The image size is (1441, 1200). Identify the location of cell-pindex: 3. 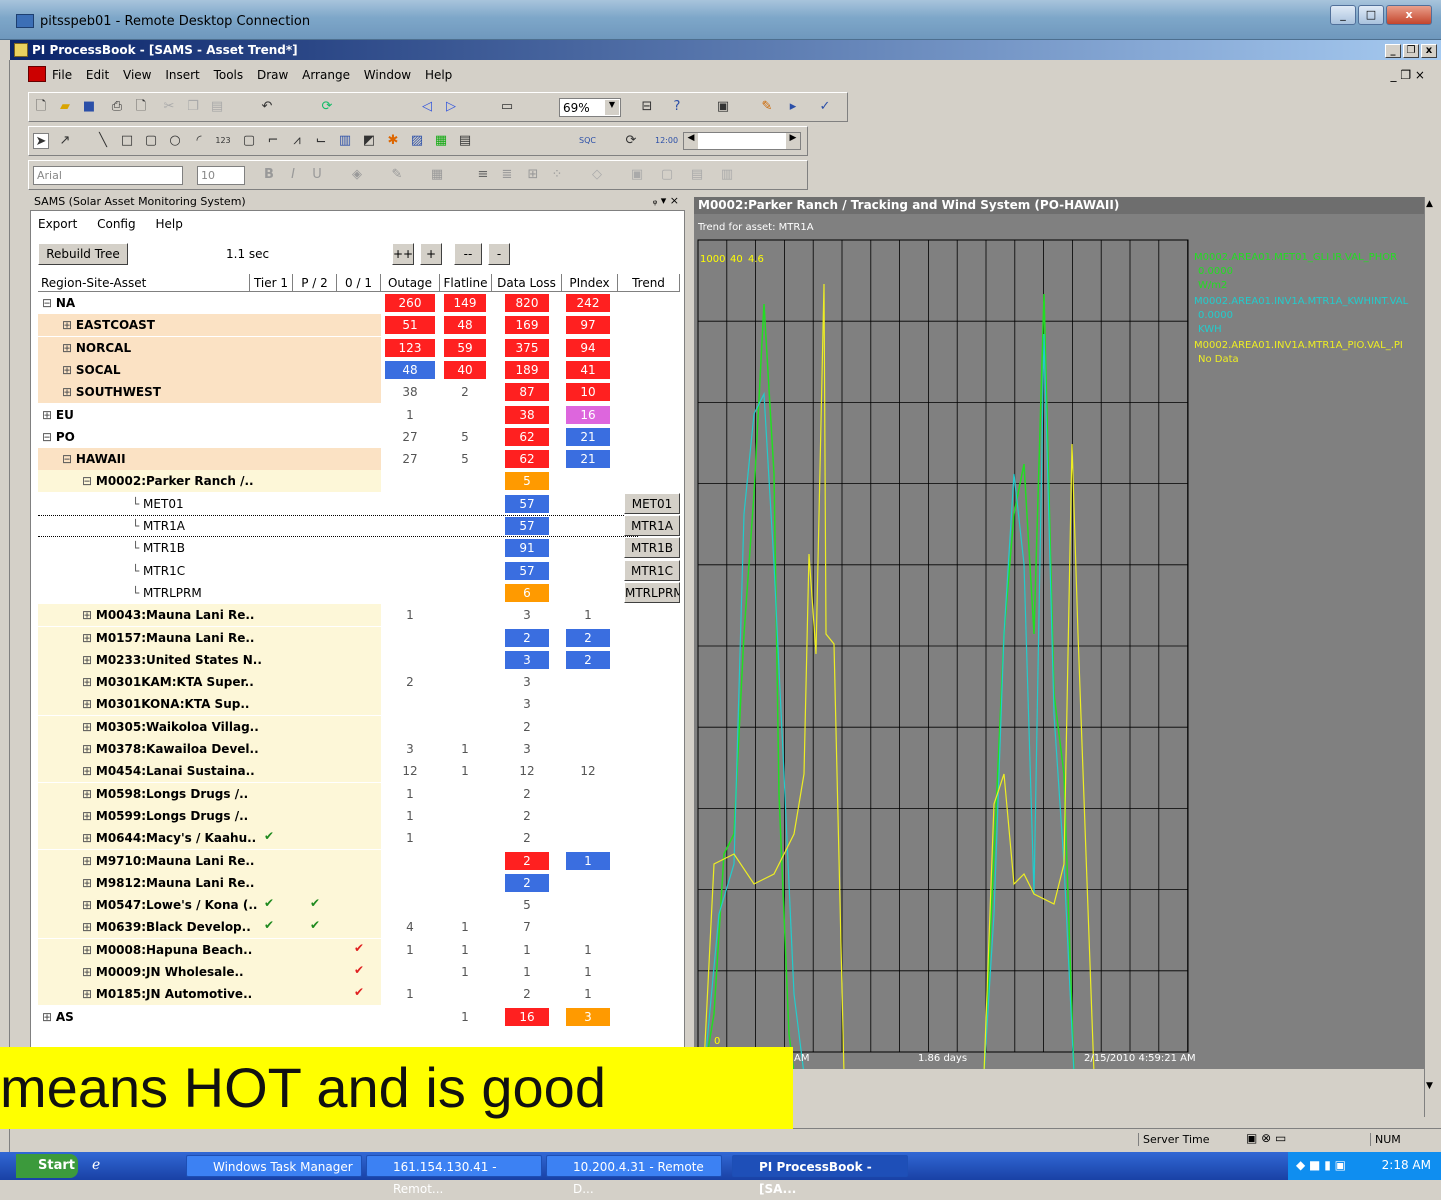
(588, 1016).